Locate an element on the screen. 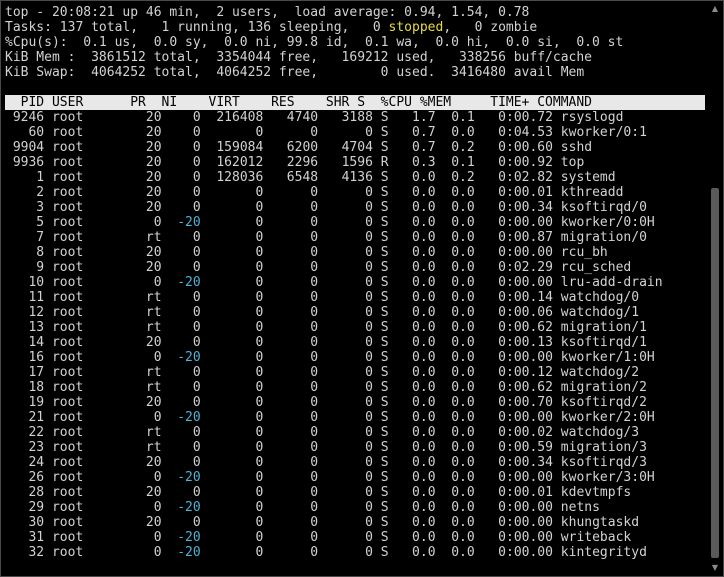  process-time: 0:00.59 is located at coordinates (513, 447).